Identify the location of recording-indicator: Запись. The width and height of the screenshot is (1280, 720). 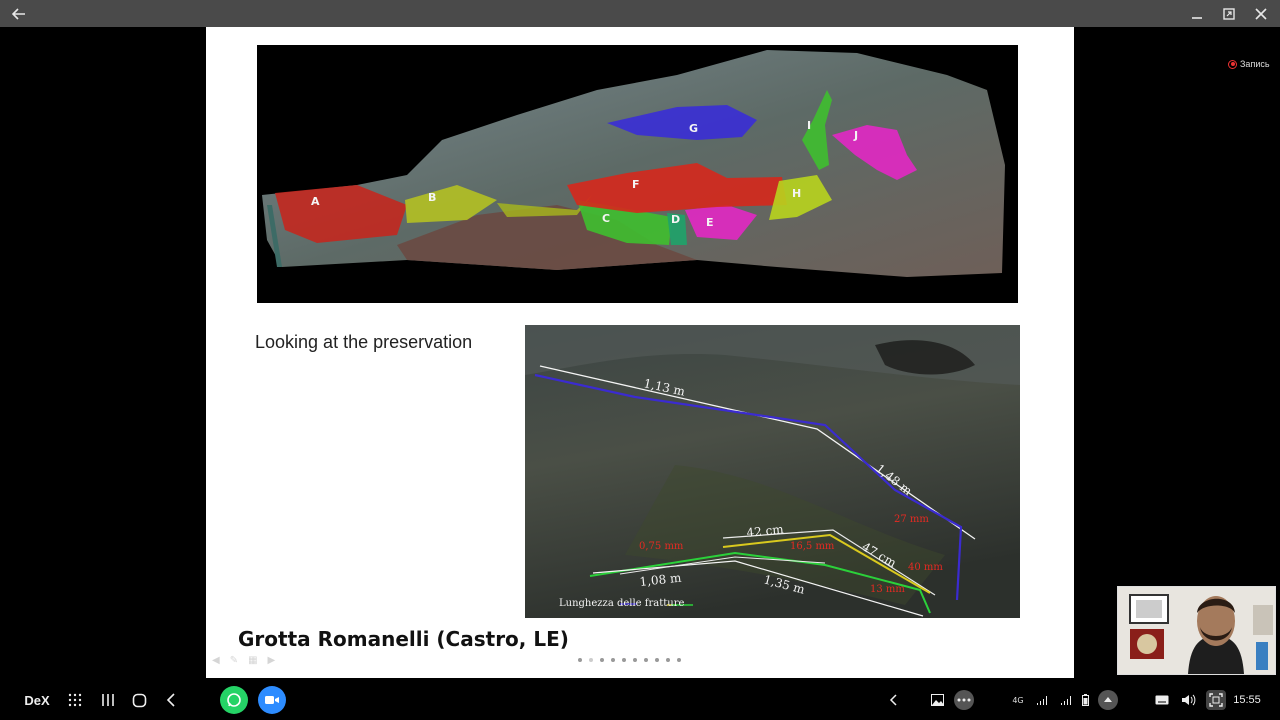
(1249, 64).